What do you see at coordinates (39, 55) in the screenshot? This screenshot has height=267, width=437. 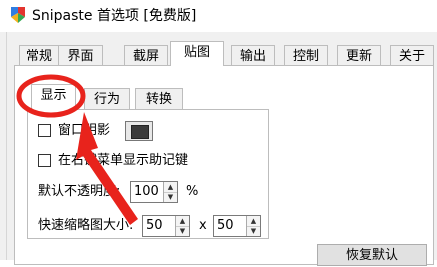 I see `tab-general: 常规` at bounding box center [39, 55].